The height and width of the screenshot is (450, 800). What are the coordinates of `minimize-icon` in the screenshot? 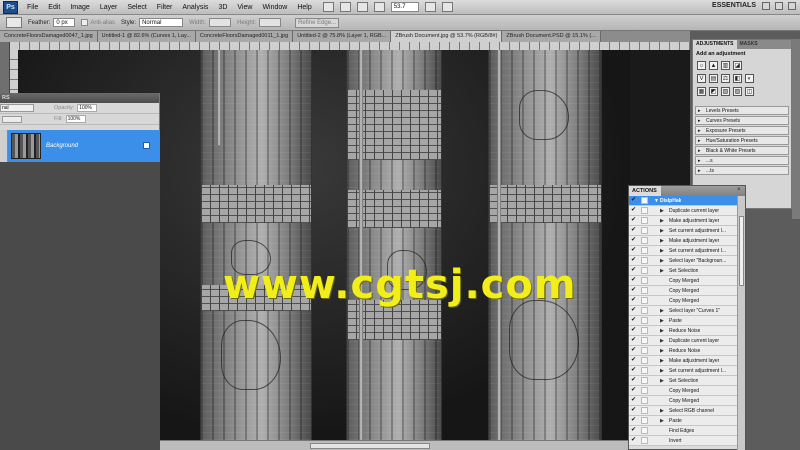 It's located at (766, 6).